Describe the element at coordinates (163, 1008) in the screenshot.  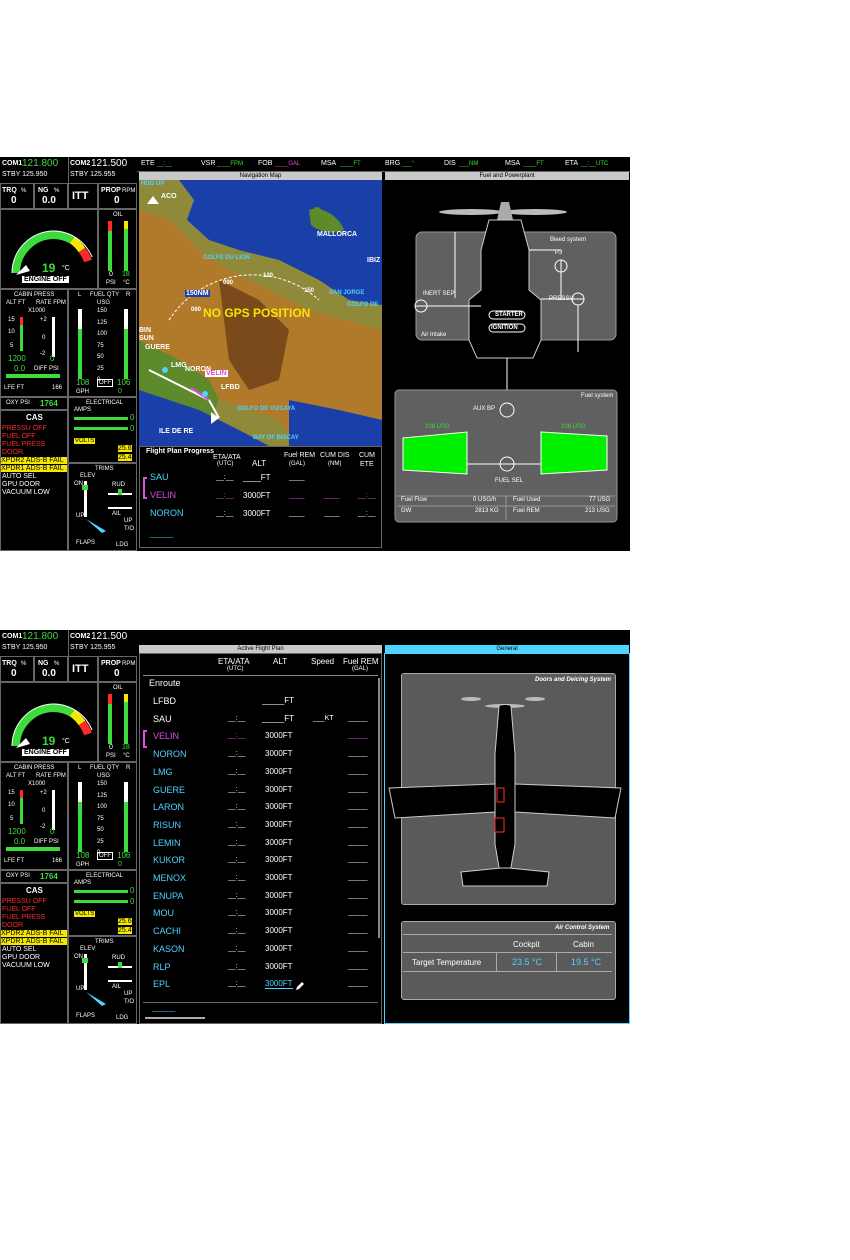
I see `afp-entry-field: ______` at that location.